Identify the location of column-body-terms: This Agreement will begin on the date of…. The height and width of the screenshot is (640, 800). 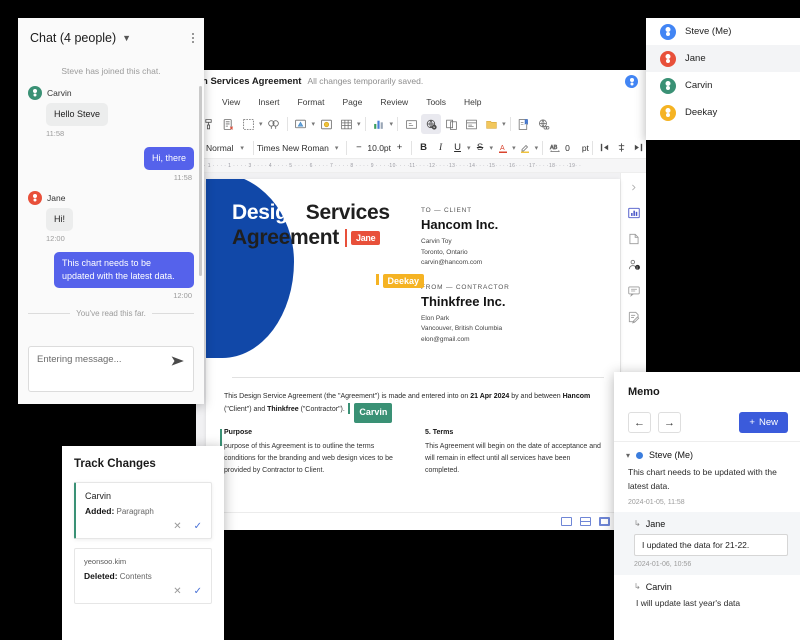
(513, 459).